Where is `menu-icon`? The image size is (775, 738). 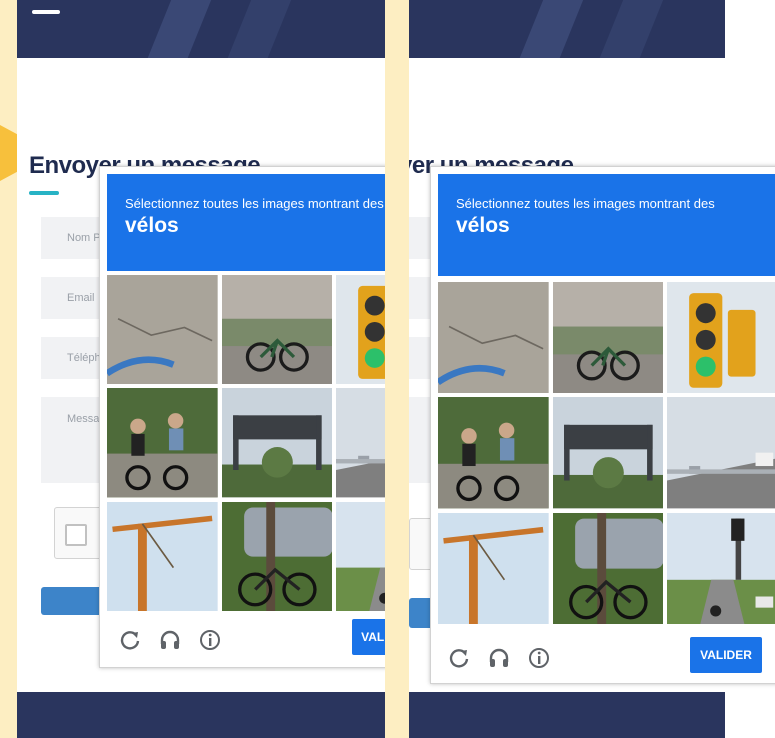 menu-icon is located at coordinates (46, 12).